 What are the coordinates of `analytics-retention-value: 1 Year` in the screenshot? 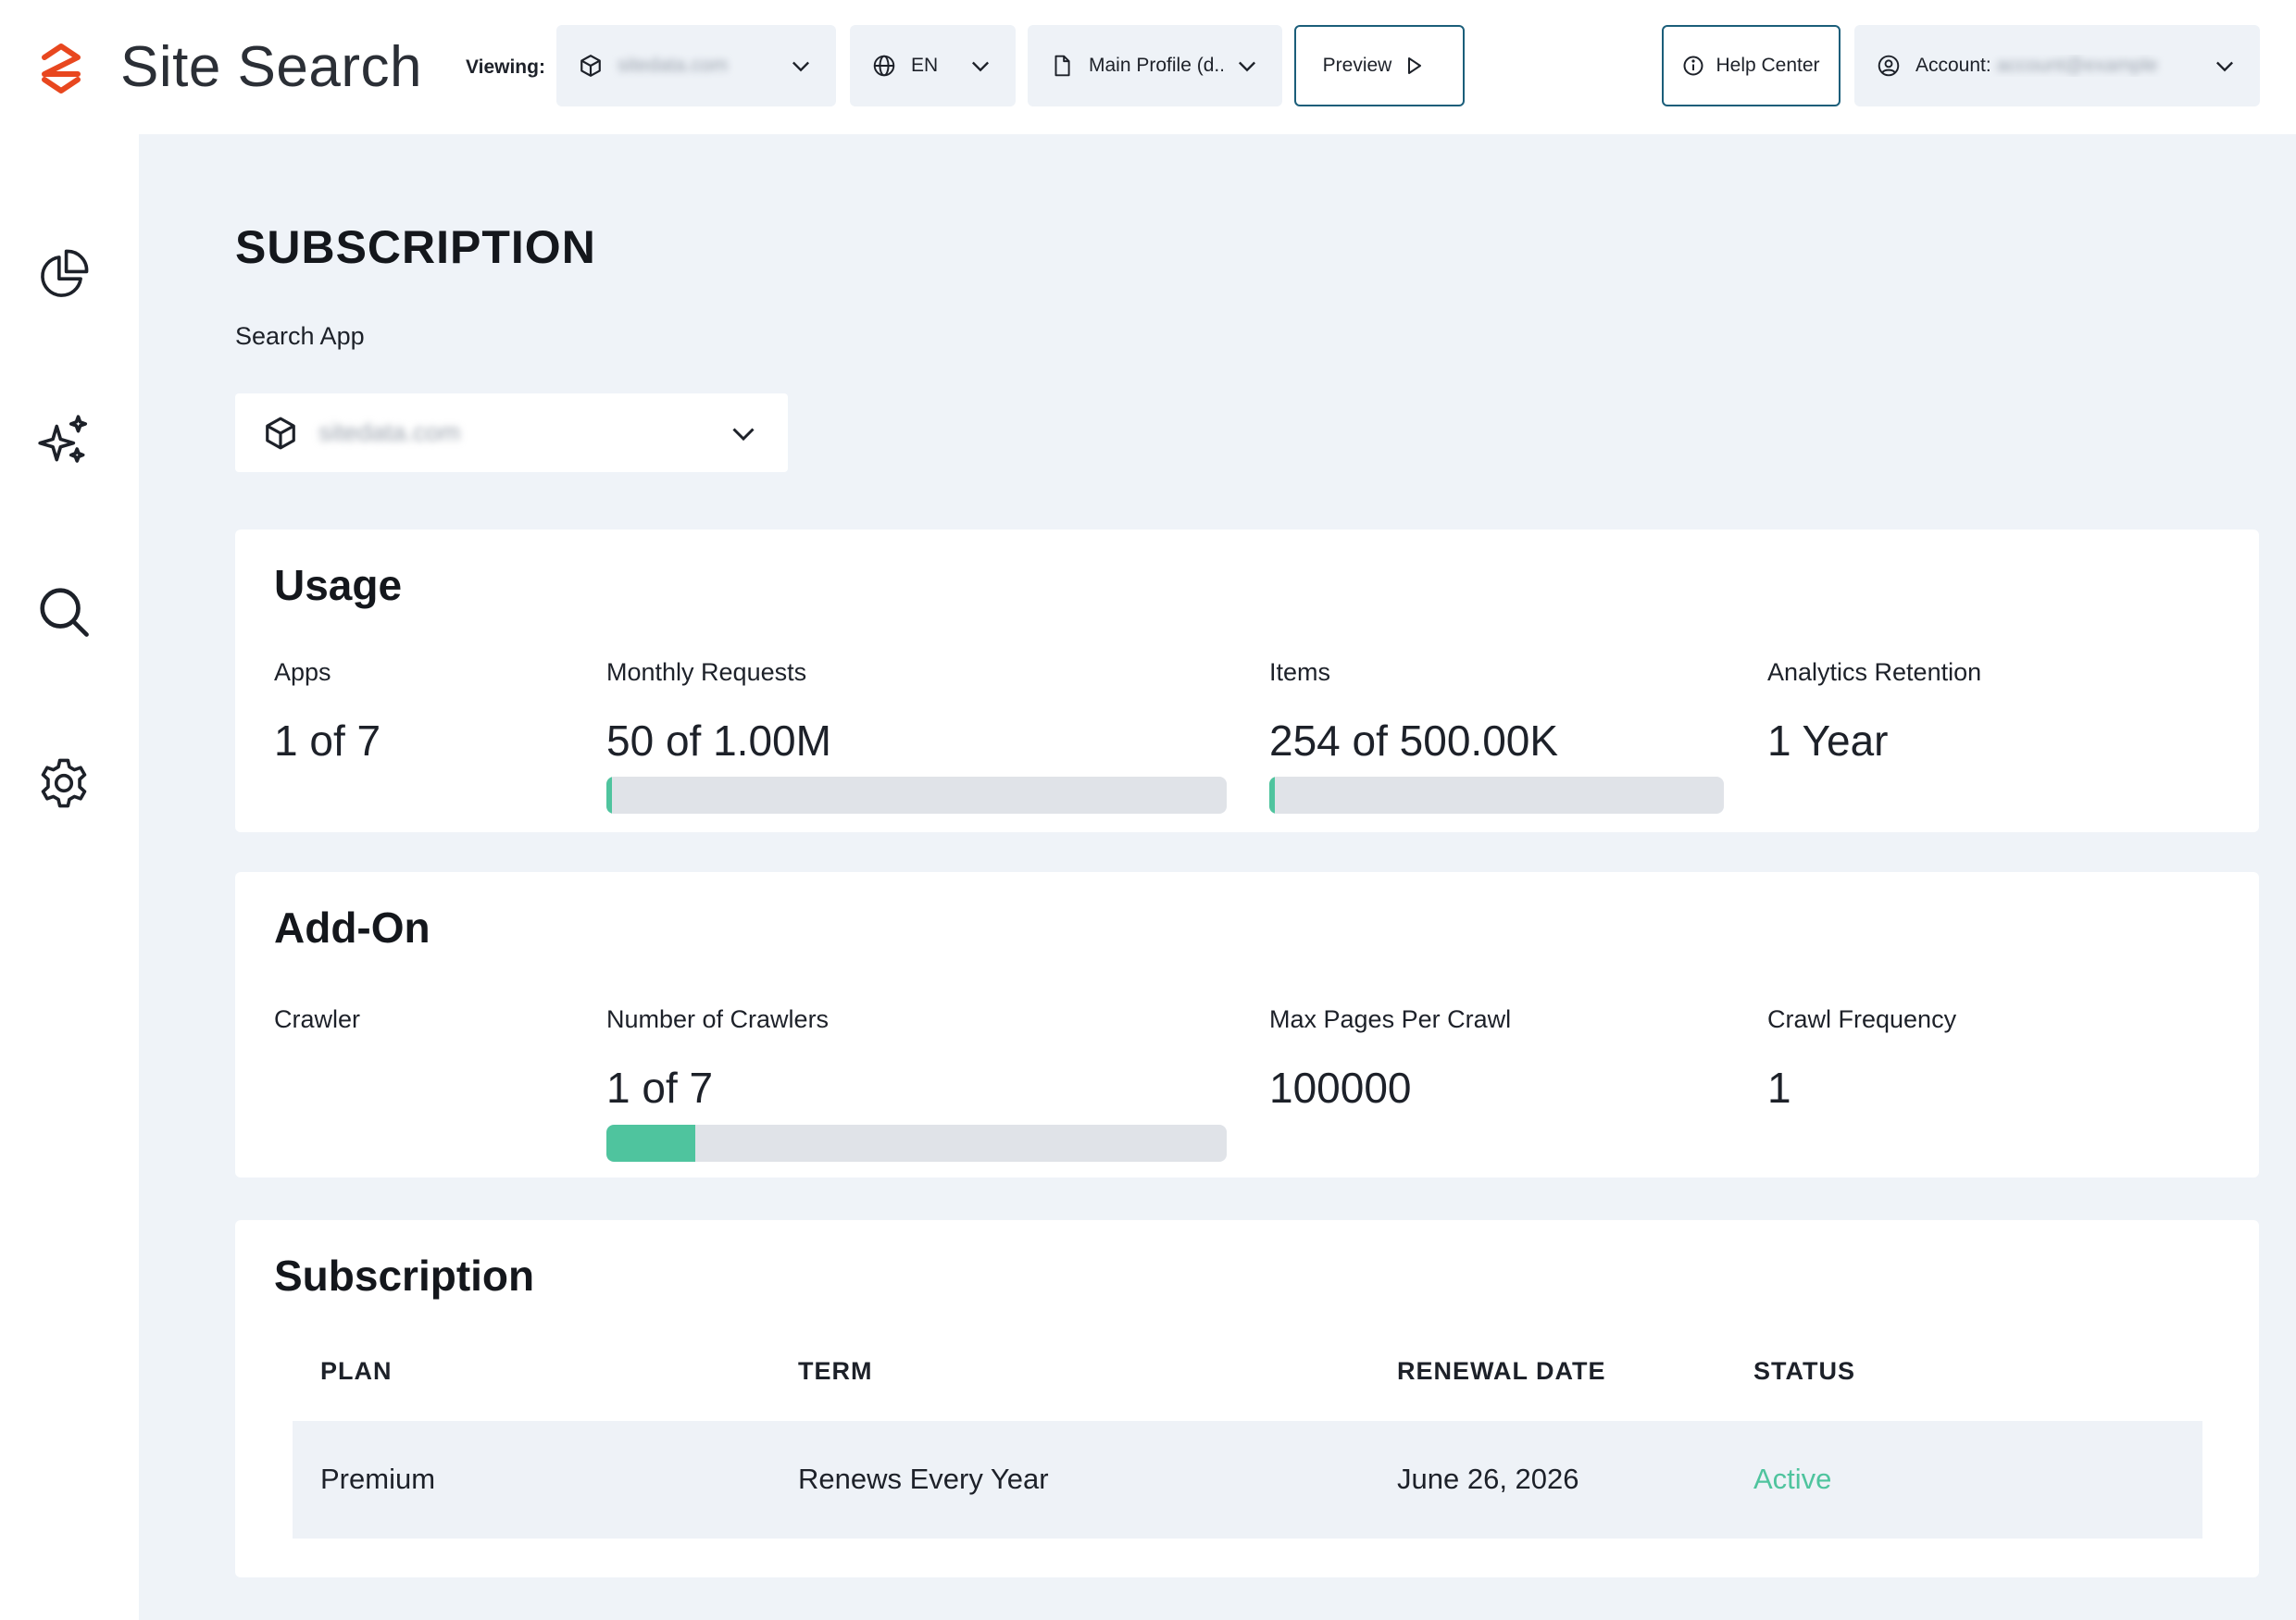 It's located at (1828, 741).